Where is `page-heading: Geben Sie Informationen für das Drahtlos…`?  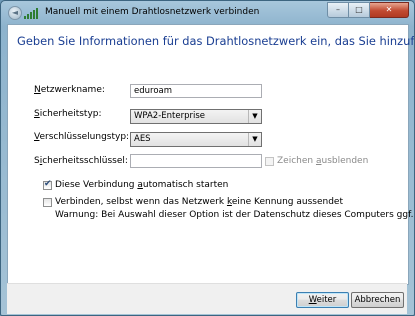 page-heading: Geben Sie Informationen für das Drahtlos… is located at coordinates (216, 41).